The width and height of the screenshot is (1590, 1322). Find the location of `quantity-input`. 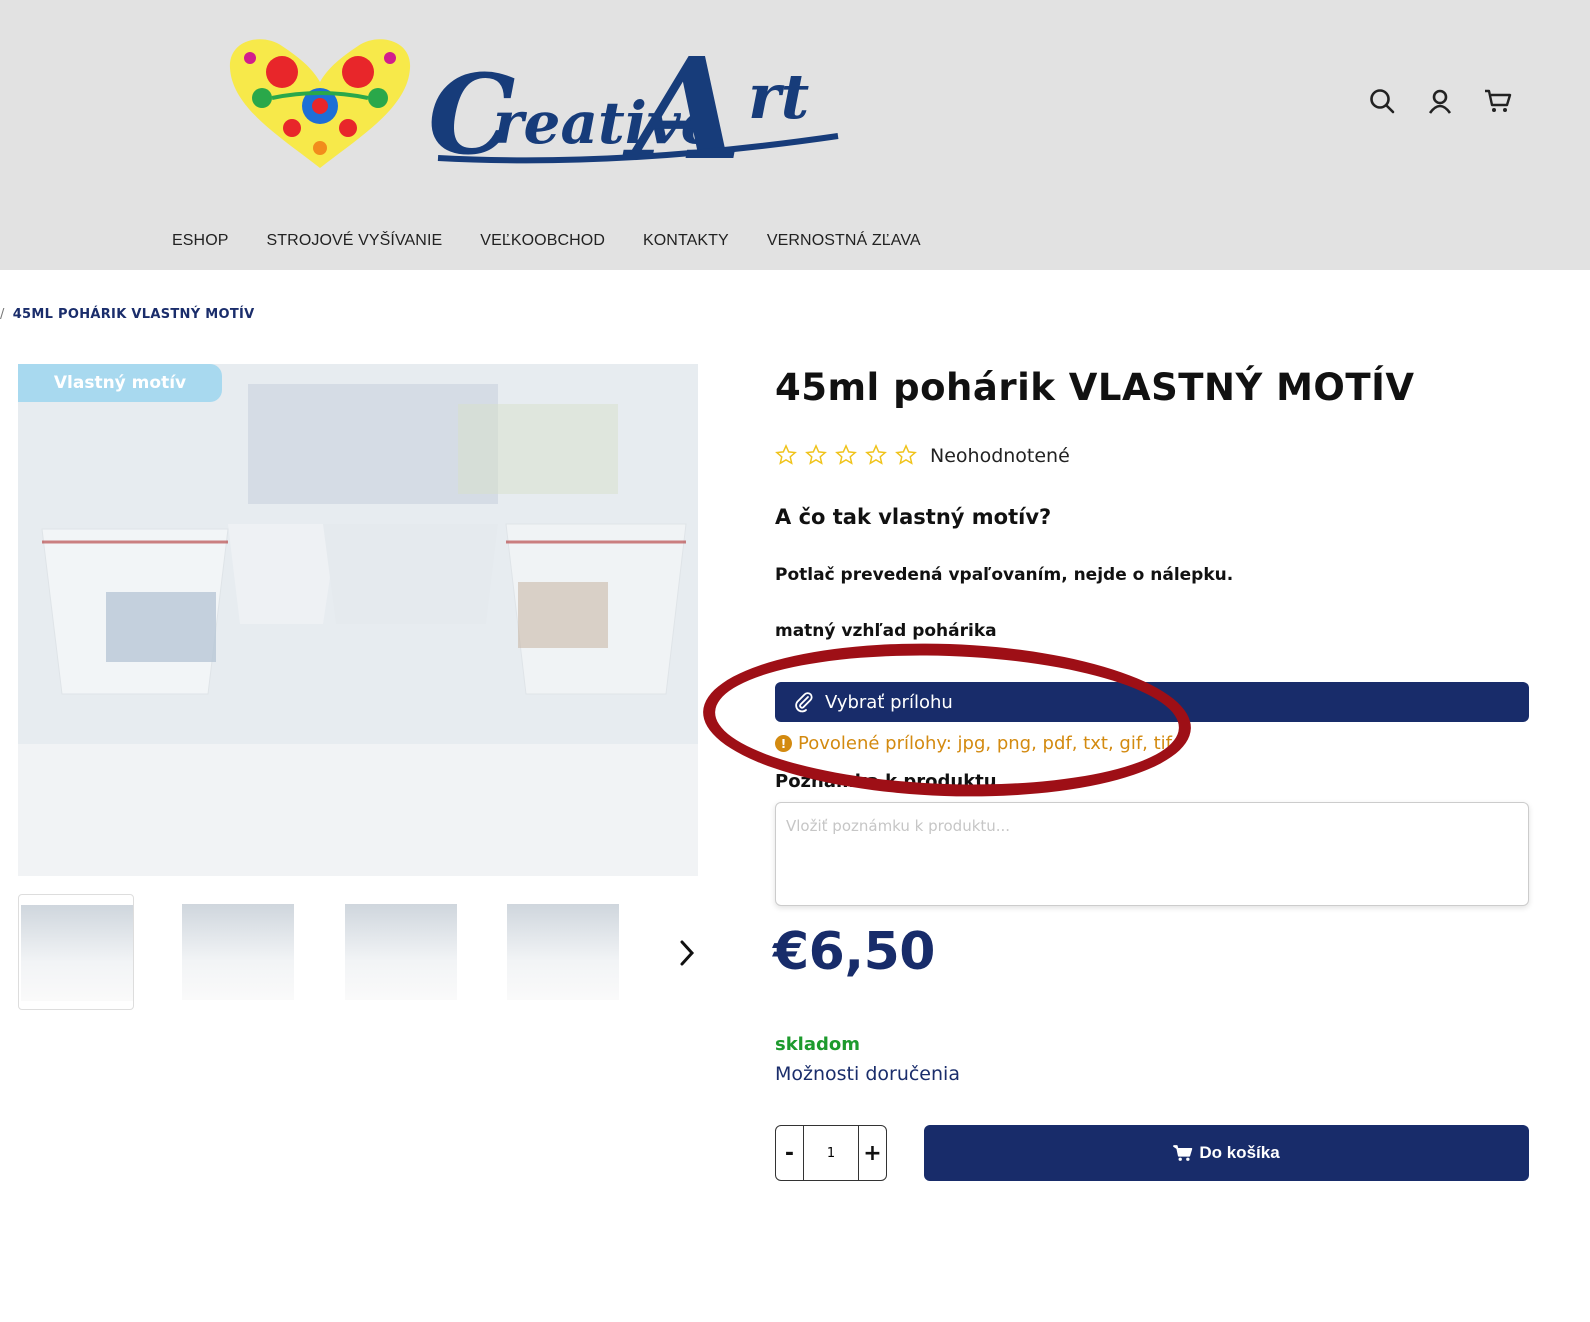

quantity-input is located at coordinates (831, 1153).